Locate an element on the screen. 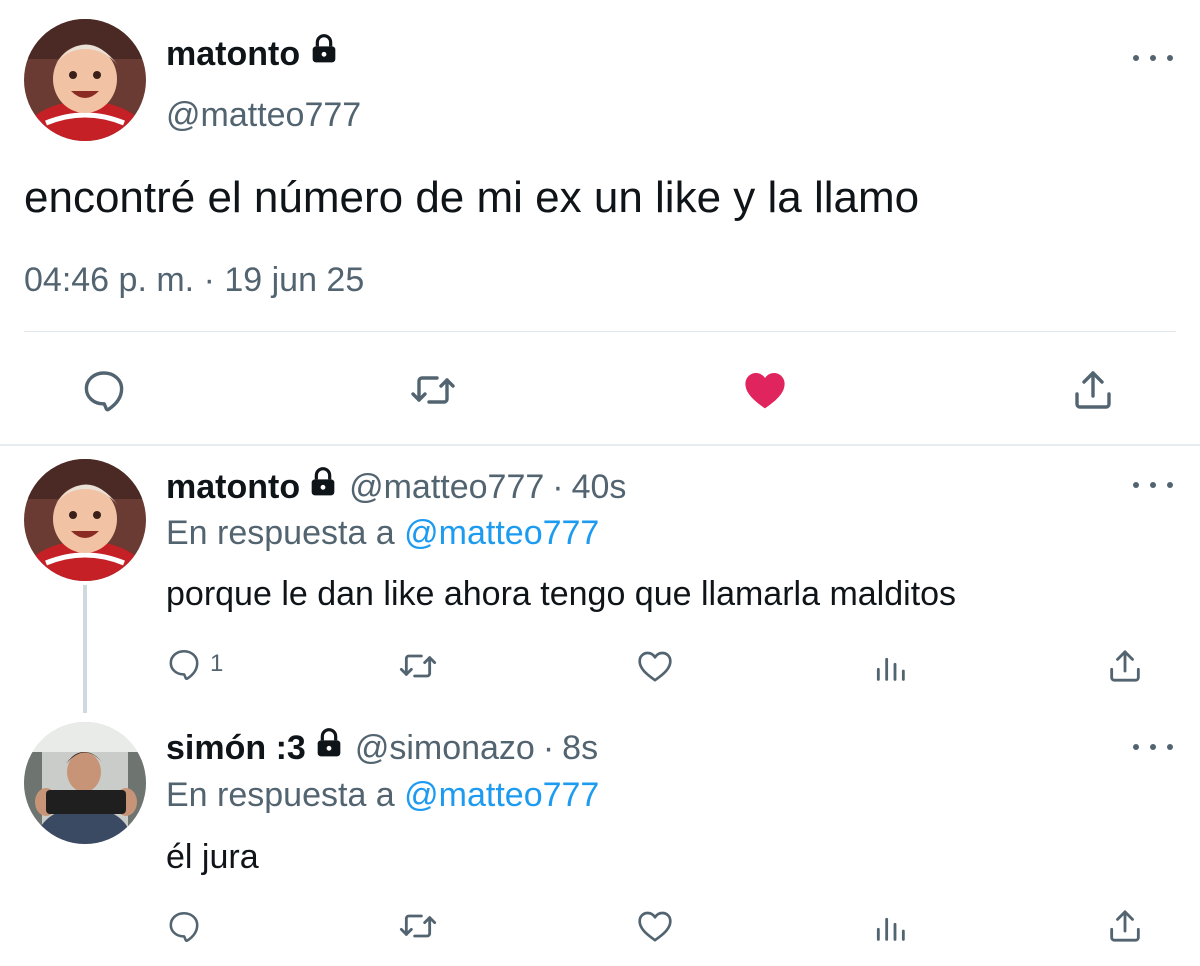 Image resolution: width=1200 pixels, height=966 pixels. thread-line is located at coordinates (85, 649).